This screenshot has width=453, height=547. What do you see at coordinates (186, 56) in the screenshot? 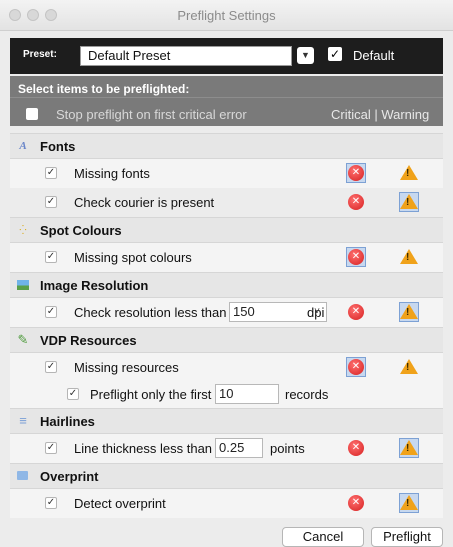
I see `preset-select: Default Preset` at bounding box center [186, 56].